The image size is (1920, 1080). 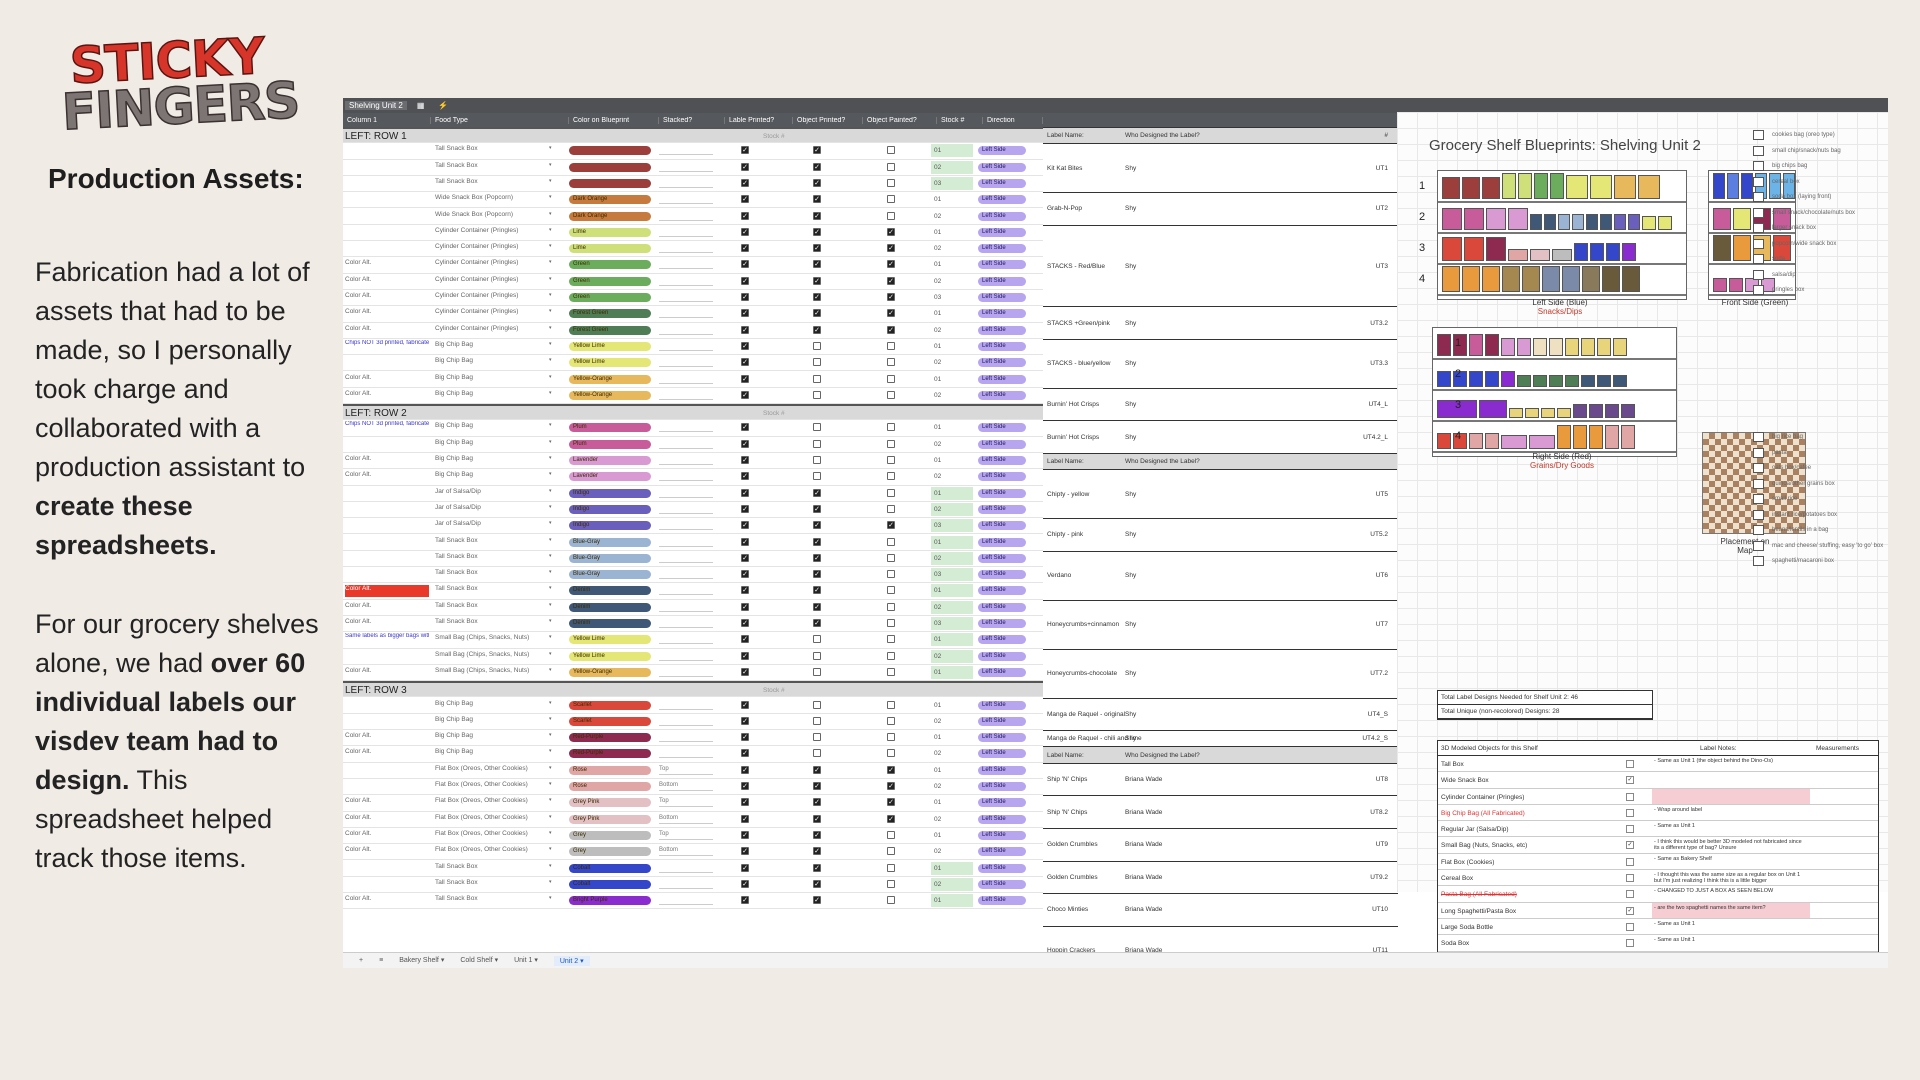 I want to click on color-chip: Dark Orange, so click(x=610, y=216).